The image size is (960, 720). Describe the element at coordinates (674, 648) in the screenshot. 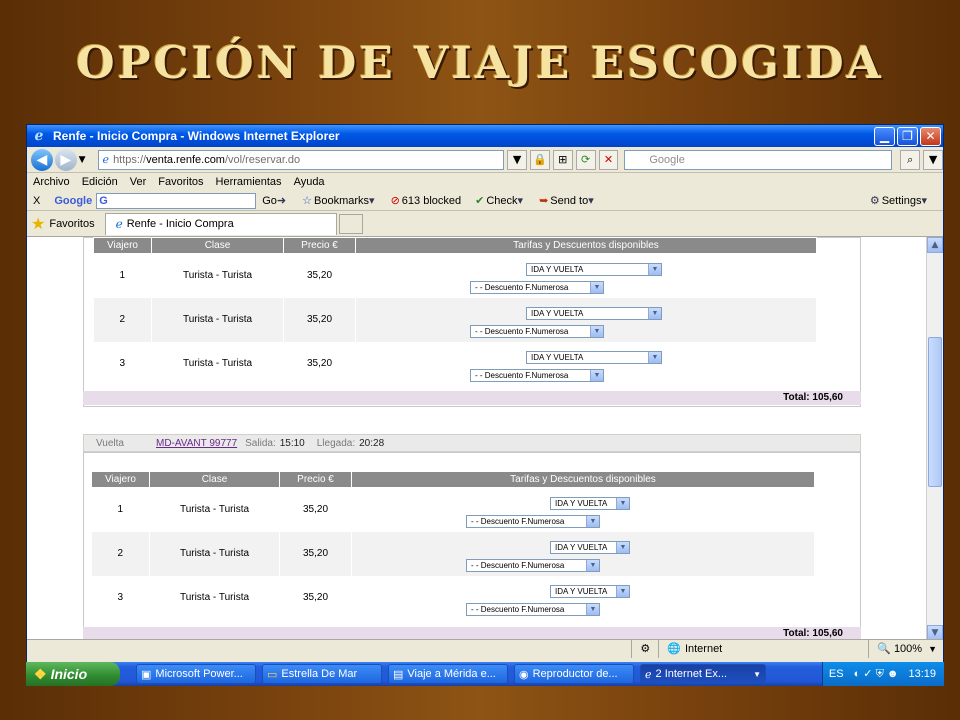

I see `globe-icon: 🌐` at that location.